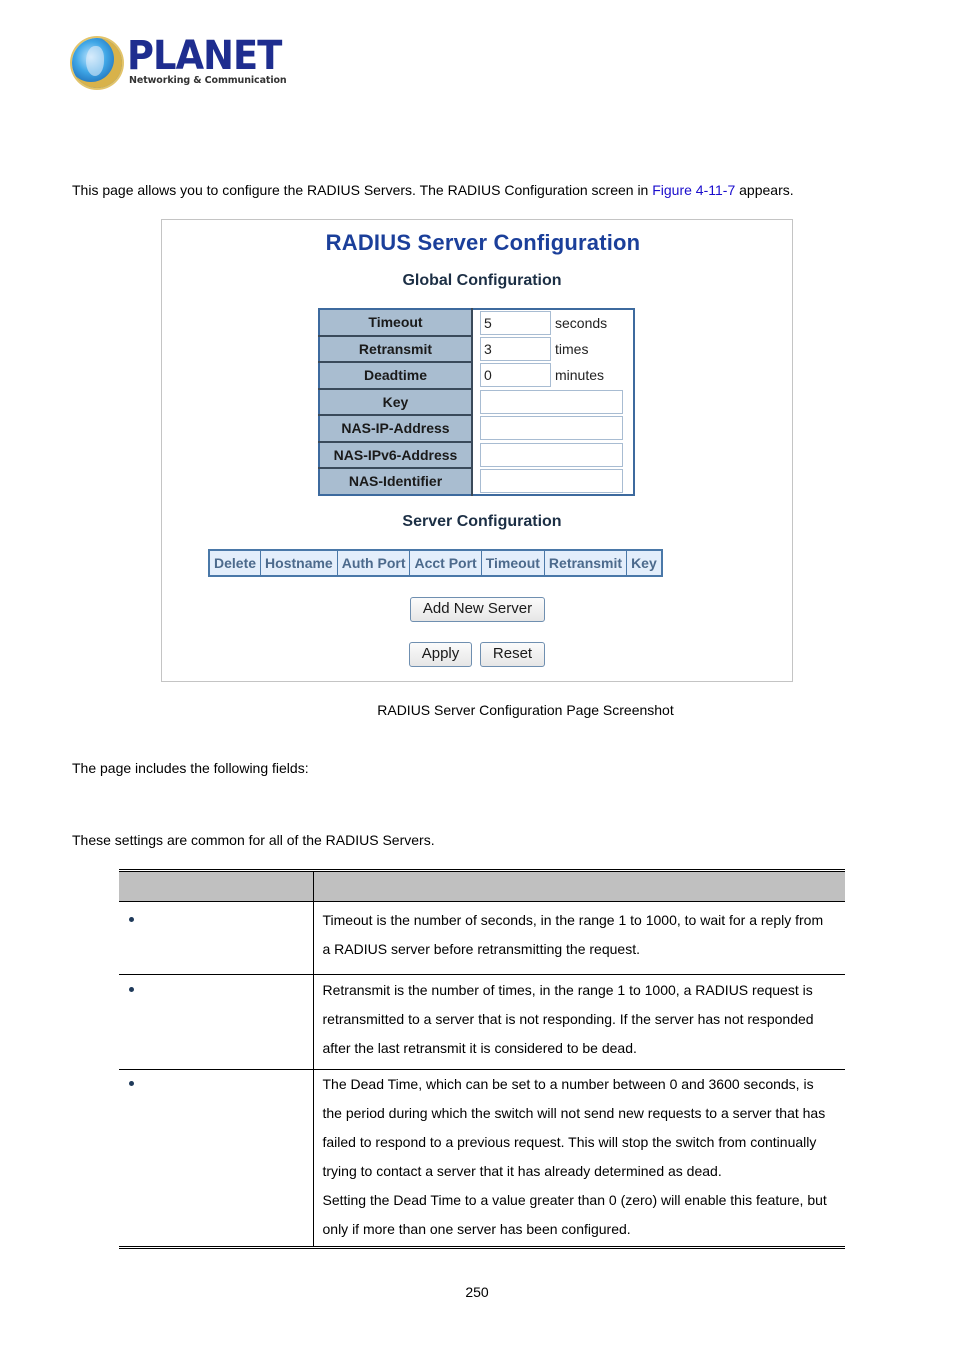  What do you see at coordinates (476, 428) in the screenshot?
I see `global-row-nas-ip: NAS-IP-Address` at bounding box center [476, 428].